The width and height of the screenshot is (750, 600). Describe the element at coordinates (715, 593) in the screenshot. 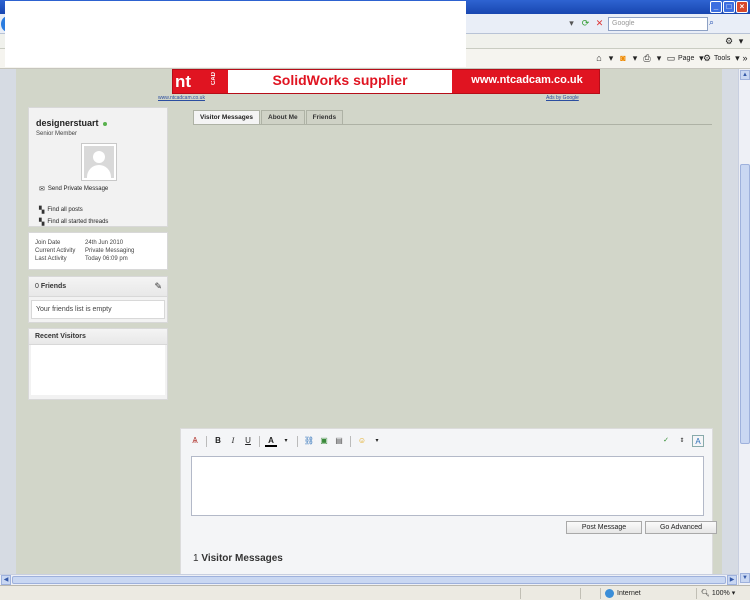

I see `zoom-control: 🔍︎ 100% ▾` at that location.